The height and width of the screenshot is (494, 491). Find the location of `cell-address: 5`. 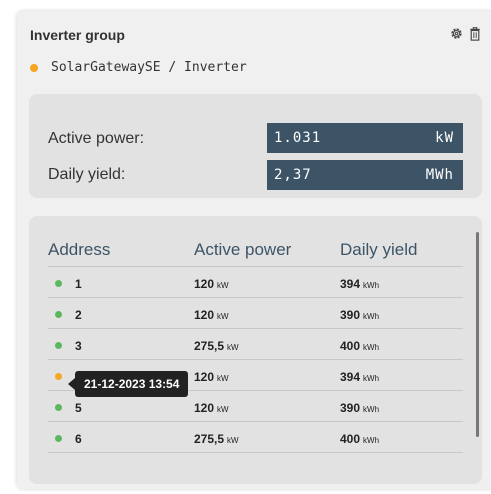

cell-address: 5 is located at coordinates (78, 408).